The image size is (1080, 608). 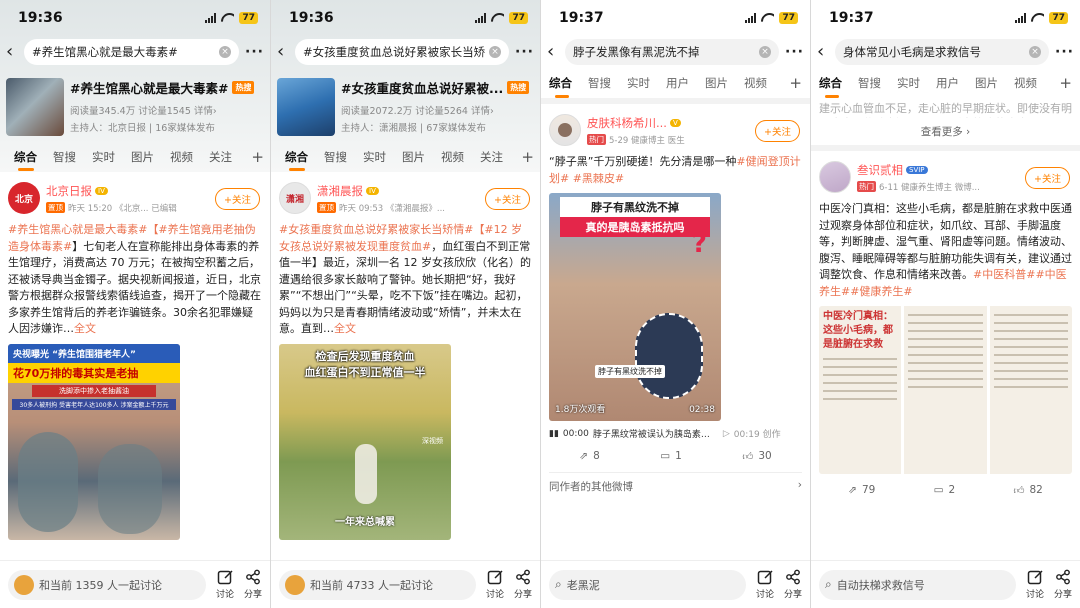 I want to click on post-image-grid: 中医冷门真相：这些小毛病，都是脏腑在求救, so click(x=945, y=390).